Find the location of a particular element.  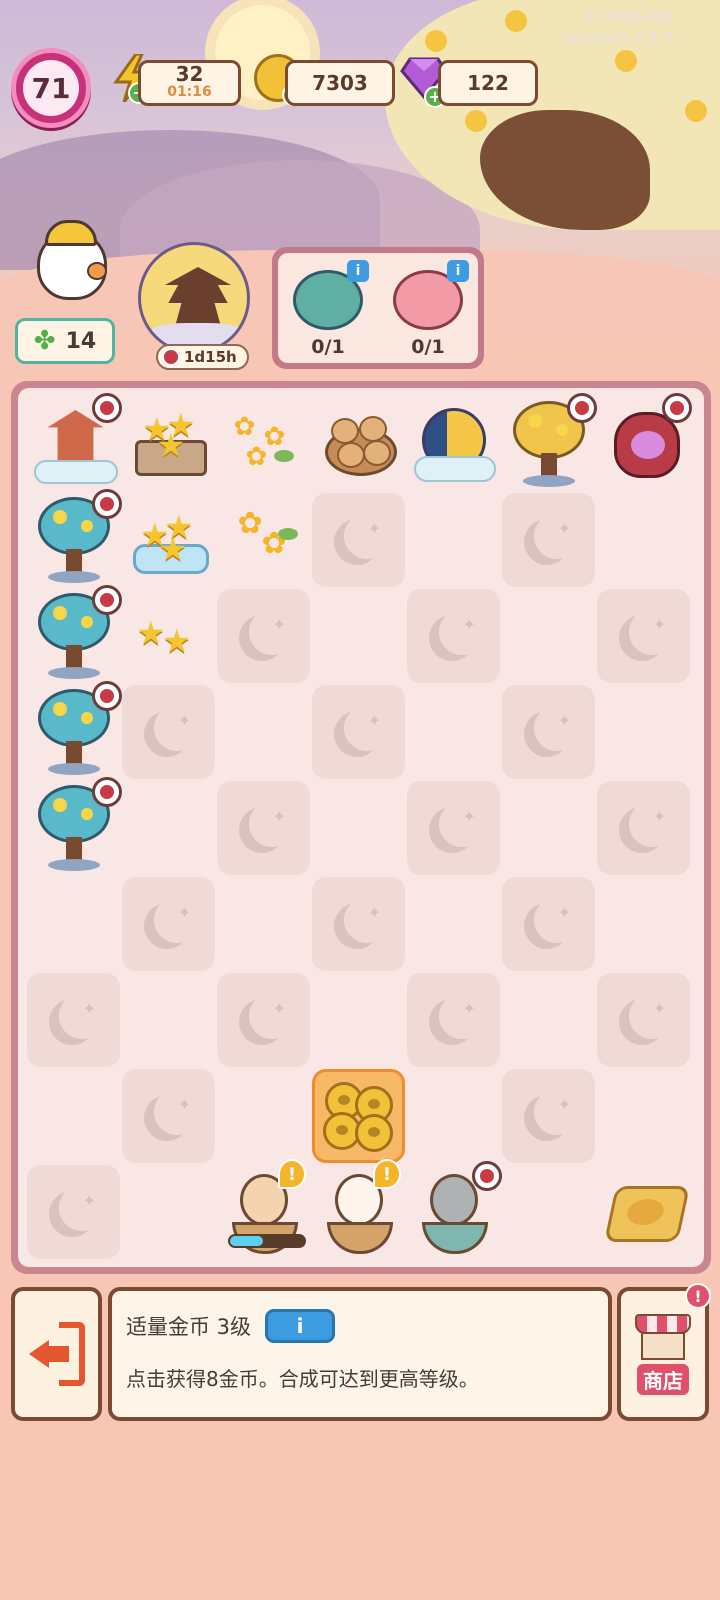

star-crate-item: ★ ★ ★ is located at coordinates (169, 444).